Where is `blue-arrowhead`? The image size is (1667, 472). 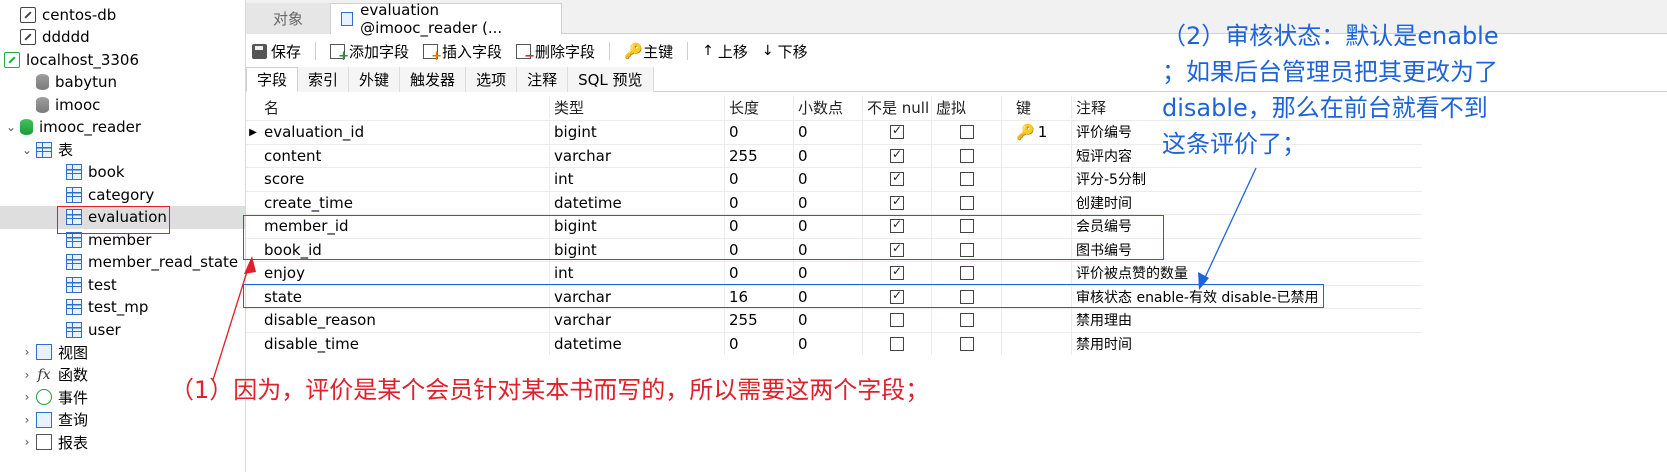
blue-arrowhead is located at coordinates (1203, 281).